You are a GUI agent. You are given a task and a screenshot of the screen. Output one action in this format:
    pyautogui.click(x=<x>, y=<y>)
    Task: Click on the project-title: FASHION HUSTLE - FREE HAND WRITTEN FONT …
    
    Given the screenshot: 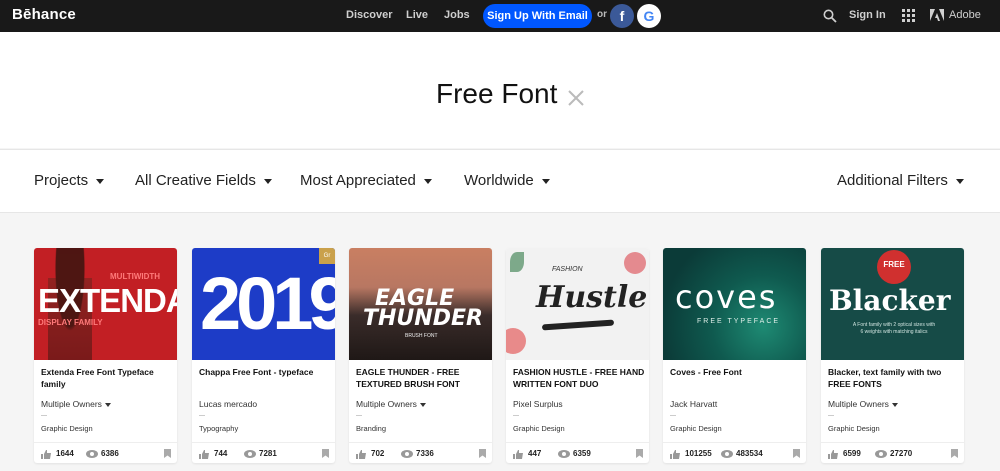 What is the action you would take?
    pyautogui.click(x=579, y=378)
    